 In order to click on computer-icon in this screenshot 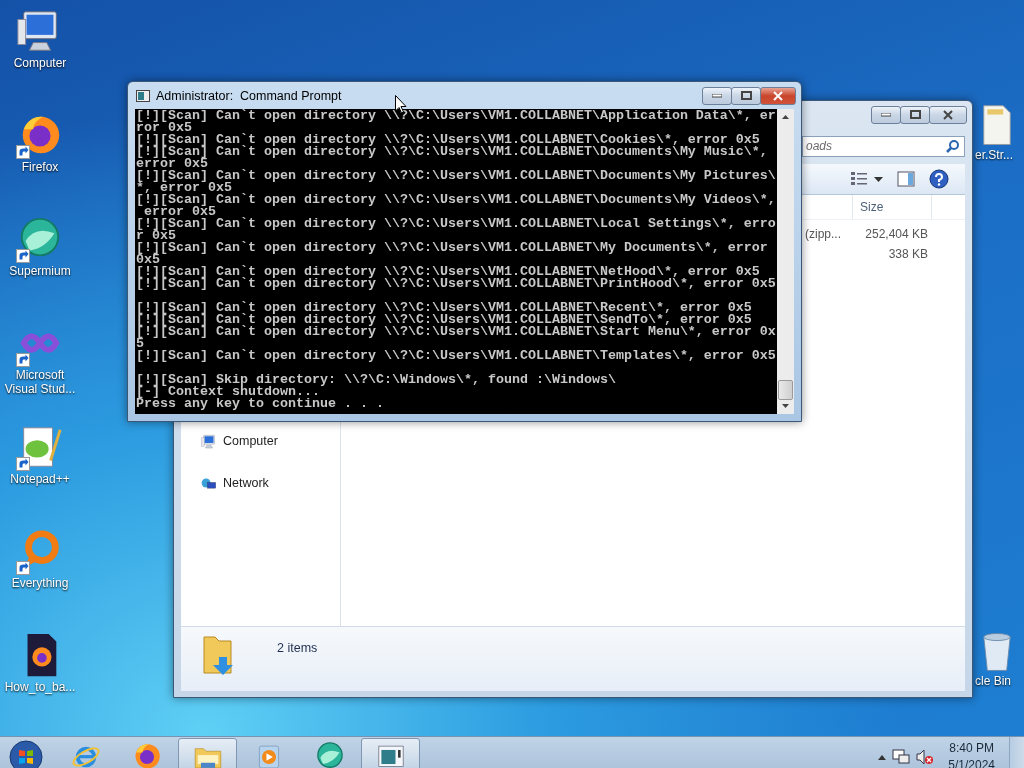, I will do `click(209, 442)`.